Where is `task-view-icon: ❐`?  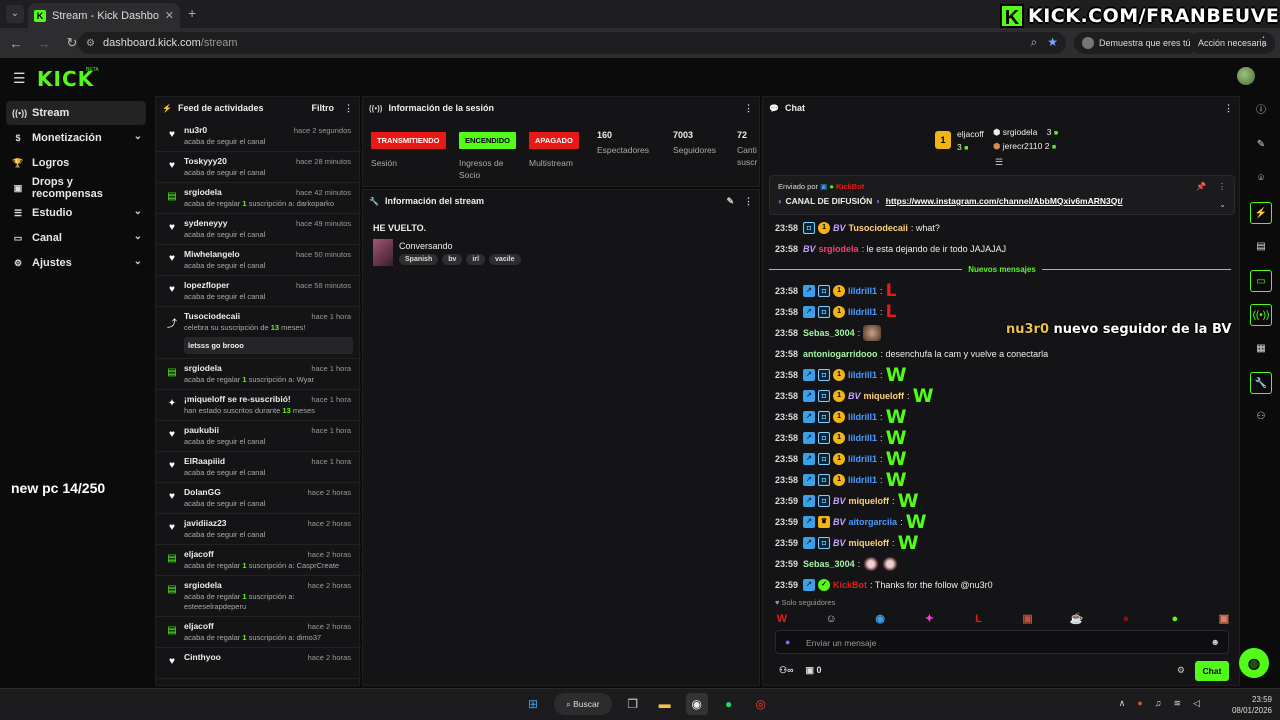 task-view-icon: ❐ is located at coordinates (633, 704).